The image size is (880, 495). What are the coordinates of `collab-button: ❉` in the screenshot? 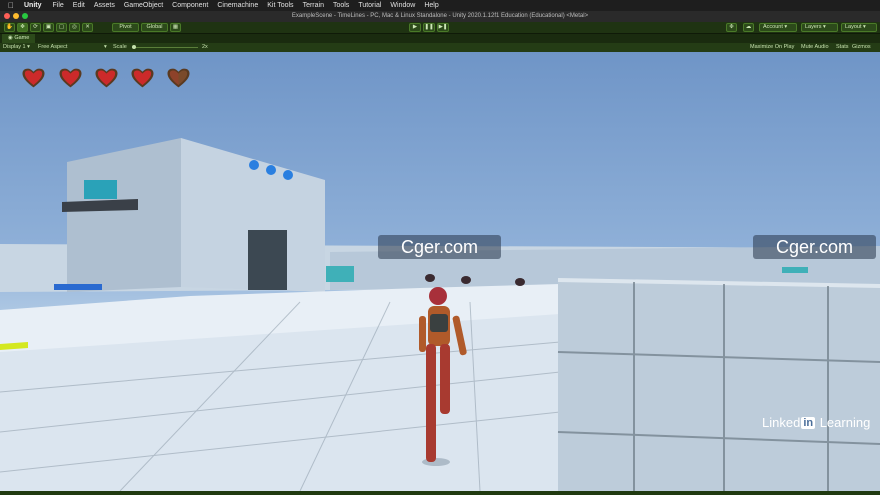 It's located at (731, 27).